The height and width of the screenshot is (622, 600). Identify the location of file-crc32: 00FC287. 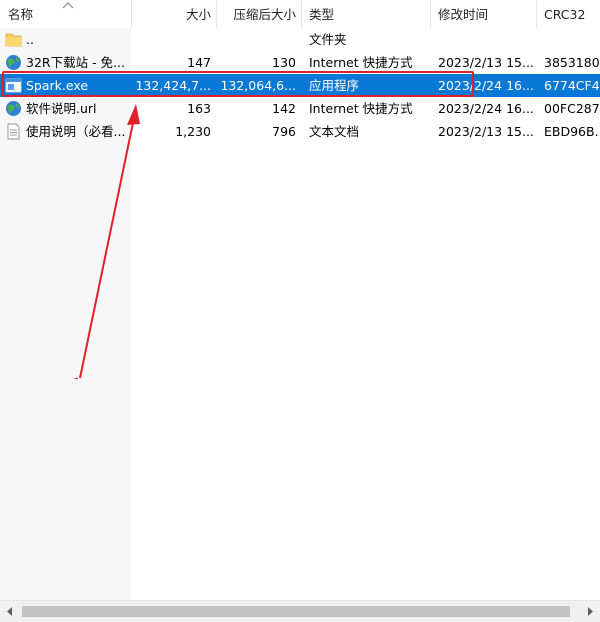
(572, 108).